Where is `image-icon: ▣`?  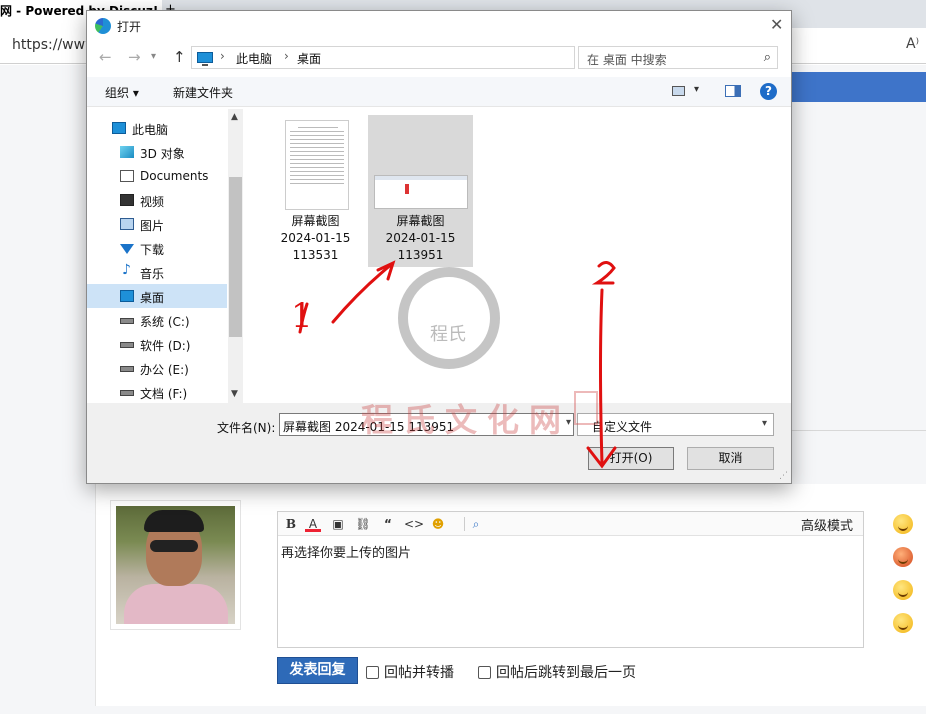 image-icon: ▣ is located at coordinates (338, 524).